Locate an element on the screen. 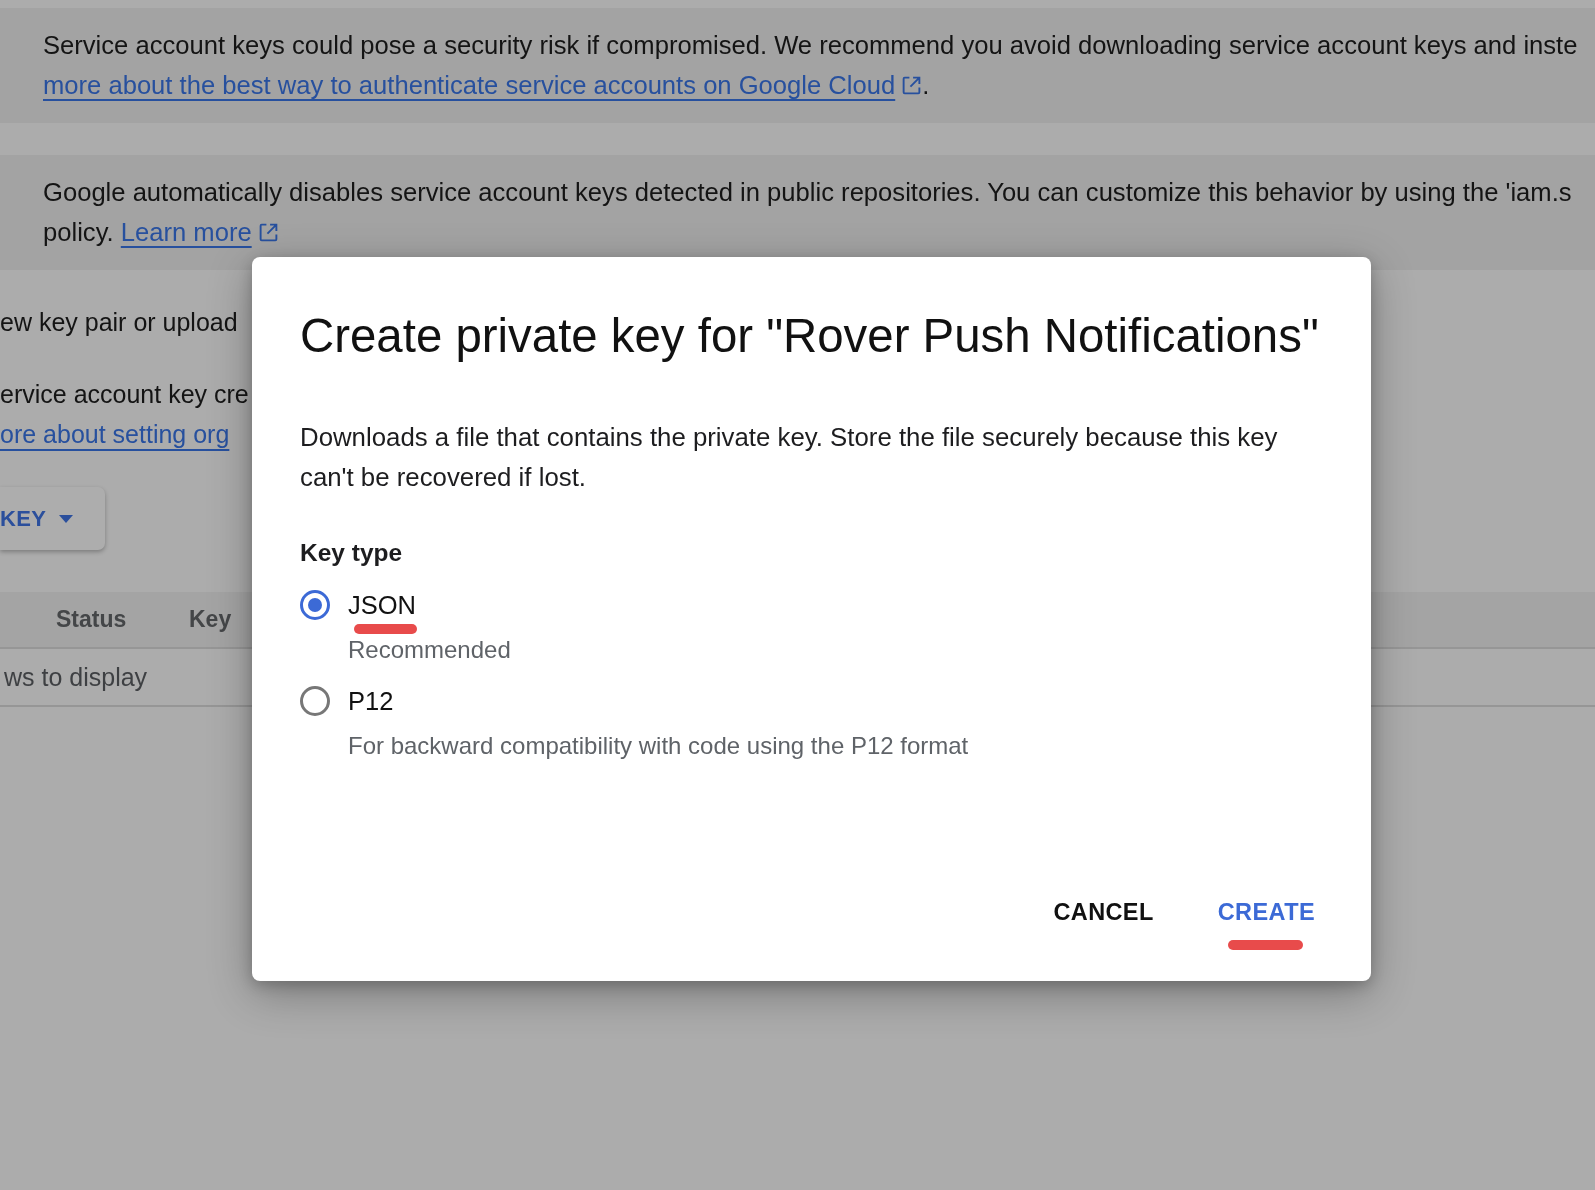  link: ore about setting org is located at coordinates (115, 434).